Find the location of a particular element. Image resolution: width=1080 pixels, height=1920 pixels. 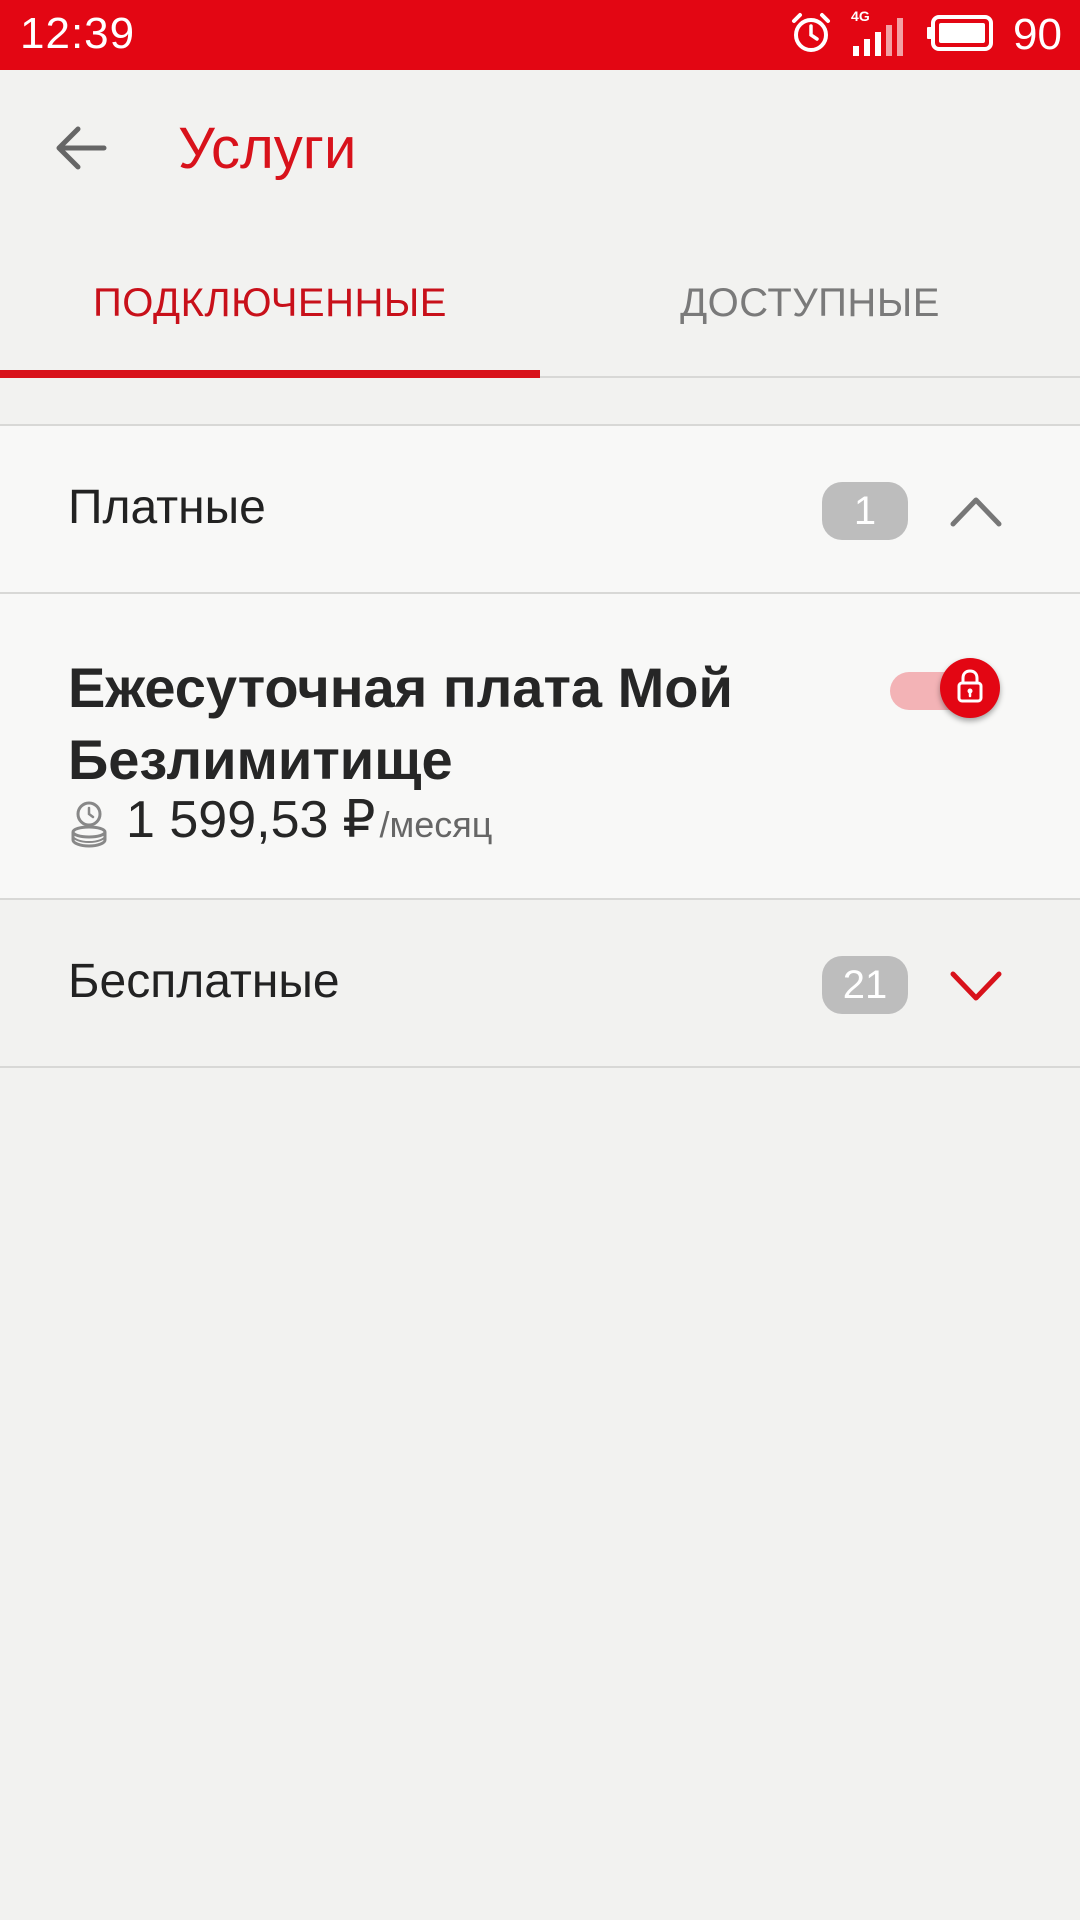

arrow-left-icon is located at coordinates (80, 150).